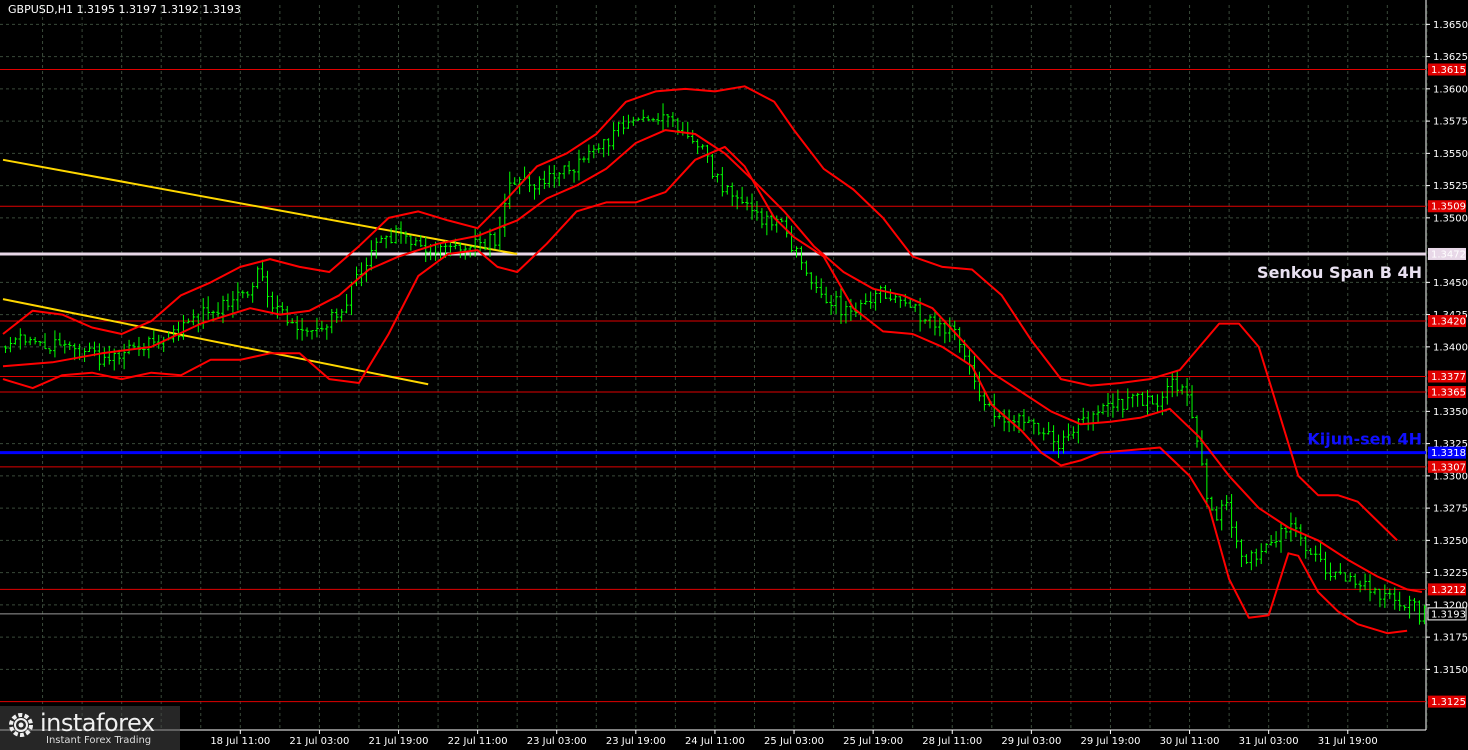 The width and height of the screenshot is (1468, 750). I want to click on instaforex-logo: instaforex Instant Forex Trading, so click(90, 728).